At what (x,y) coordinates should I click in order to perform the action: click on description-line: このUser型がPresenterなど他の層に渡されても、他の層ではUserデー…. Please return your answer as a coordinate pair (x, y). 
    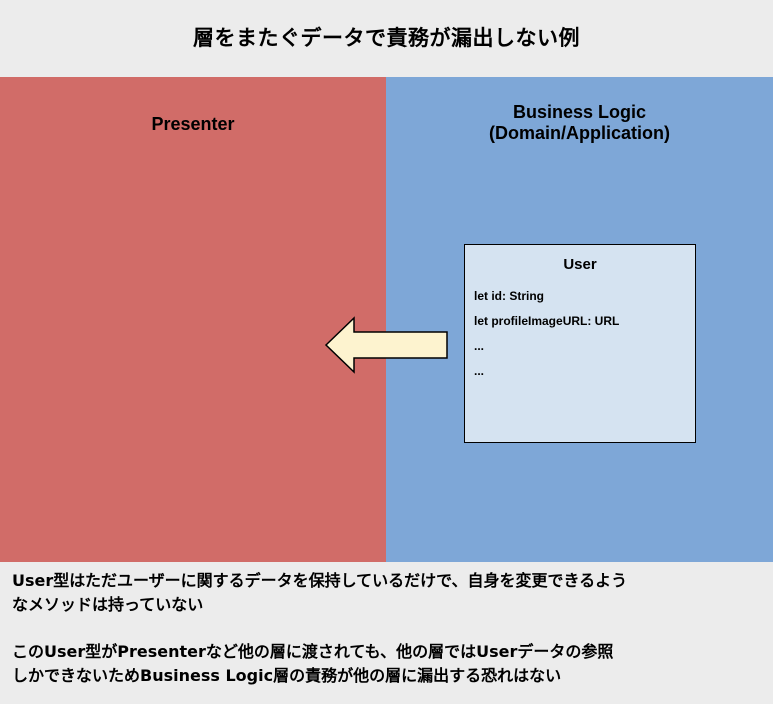
    Looking at the image, I should click on (313, 651).